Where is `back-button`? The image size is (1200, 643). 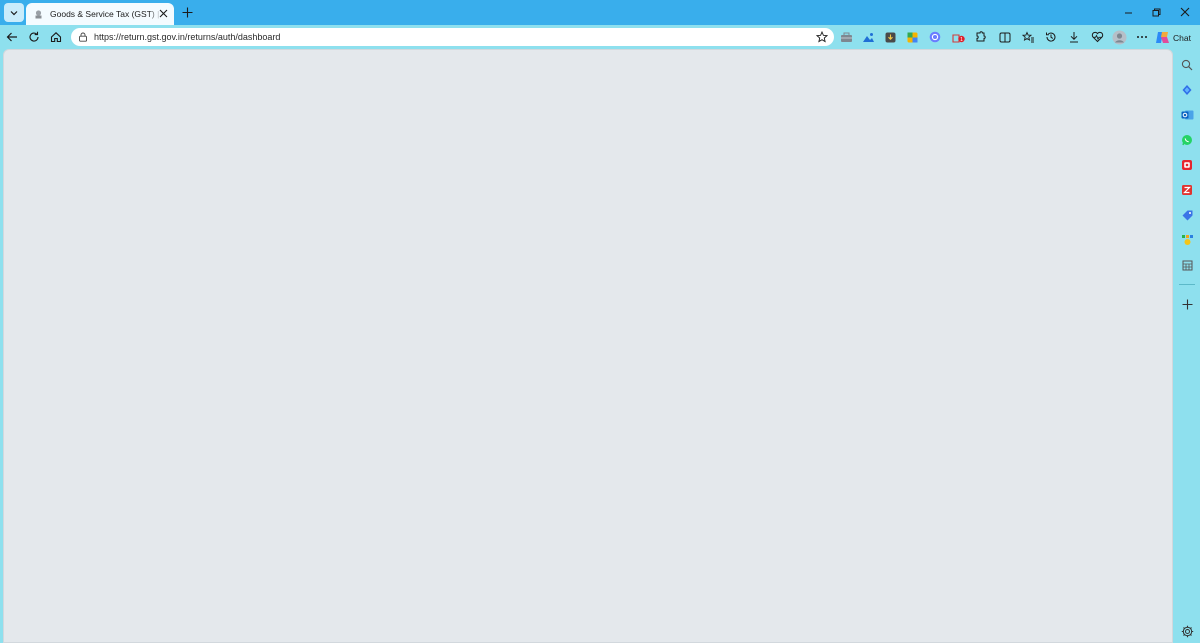 back-button is located at coordinates (12, 37).